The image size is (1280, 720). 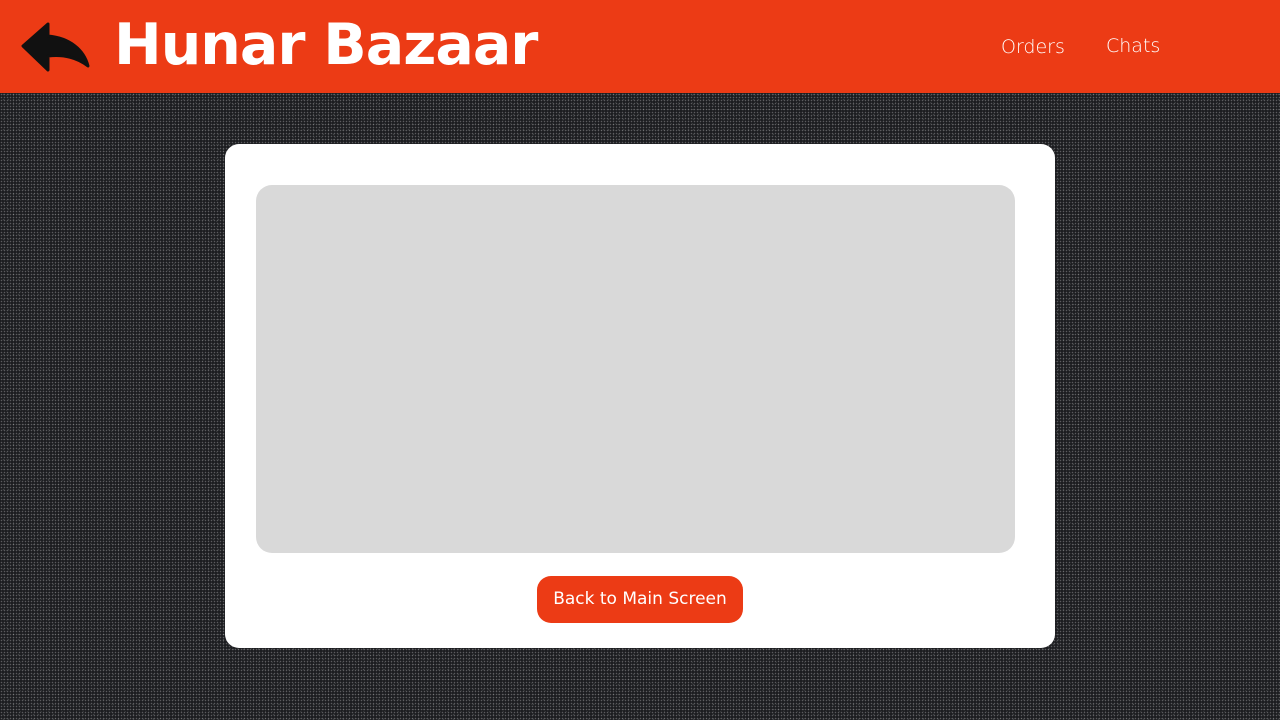 I want to click on back-to-main-button: Back to Main Screen, so click(x=640, y=599).